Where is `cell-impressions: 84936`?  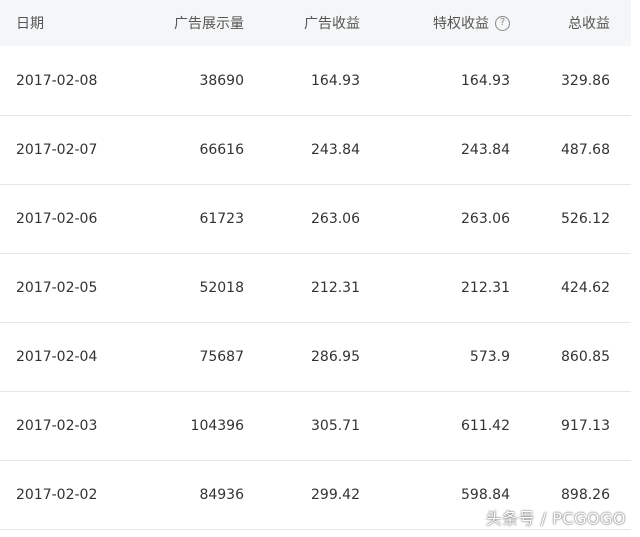 cell-impressions: 84936 is located at coordinates (221, 495).